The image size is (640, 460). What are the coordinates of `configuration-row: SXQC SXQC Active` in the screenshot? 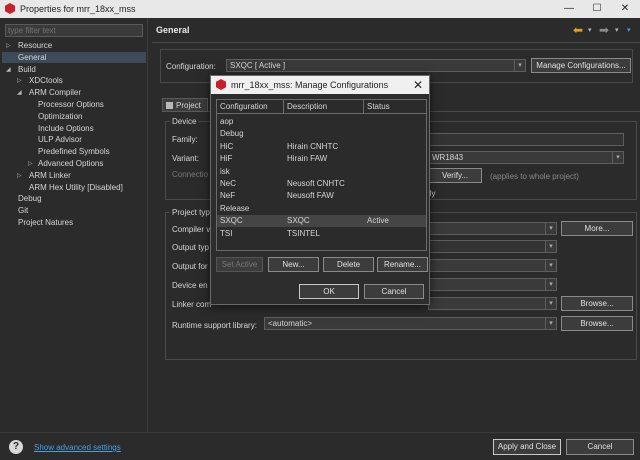 It's located at (321, 221).